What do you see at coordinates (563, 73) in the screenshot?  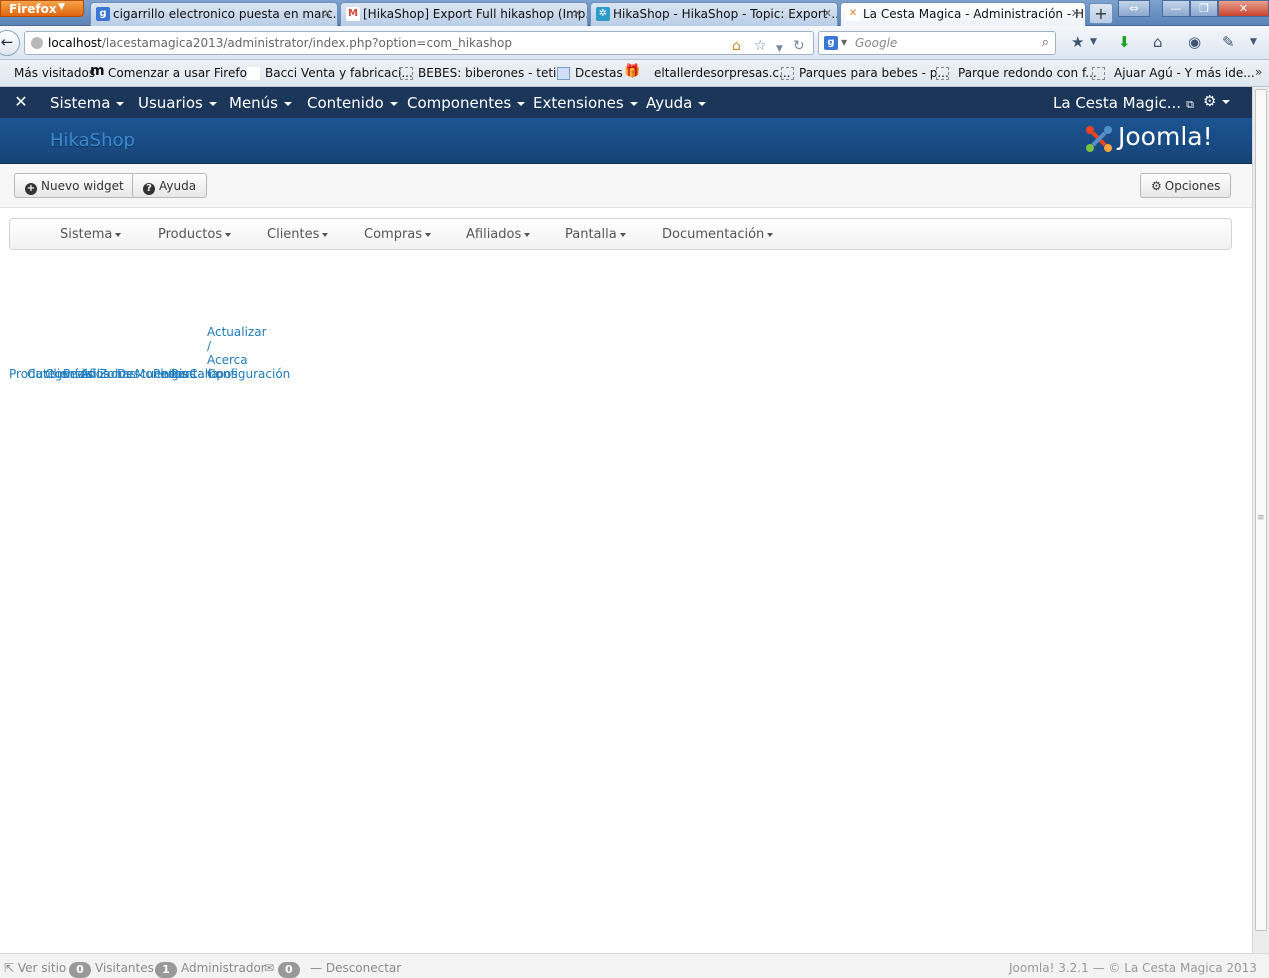 I see `image-icon` at bounding box center [563, 73].